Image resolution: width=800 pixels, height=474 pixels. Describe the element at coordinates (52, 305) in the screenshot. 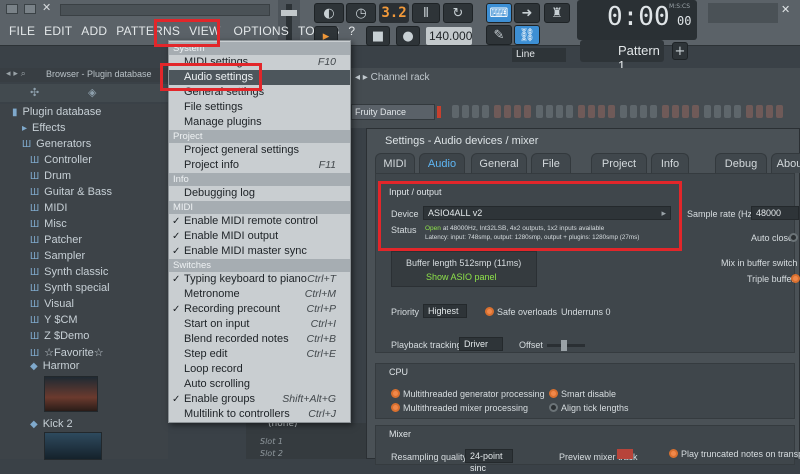

I see `browser-item-visual: Ш Visual` at that location.